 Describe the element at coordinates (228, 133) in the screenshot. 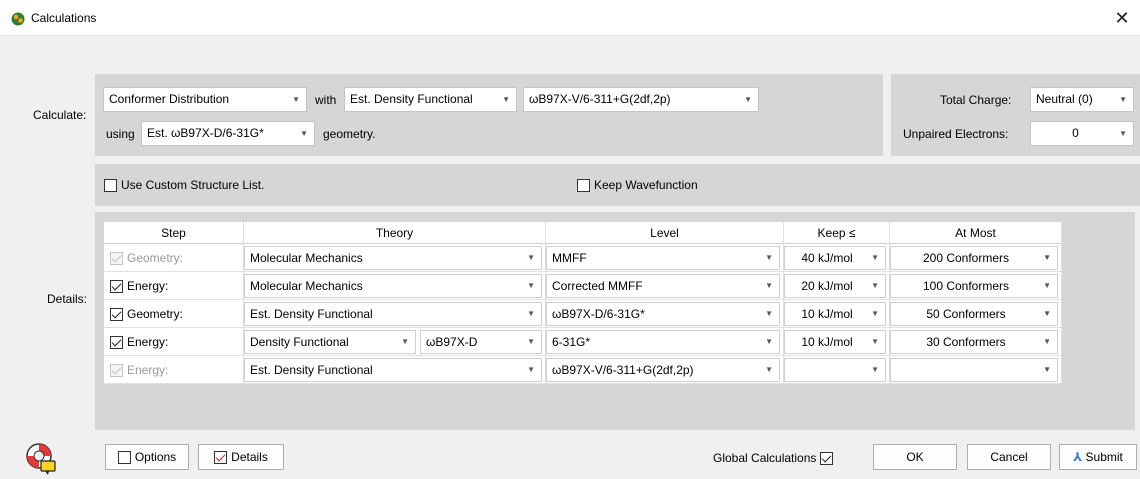

I see `geometry-dropdown: Est. ωB97X-D/6-31G* ▼` at that location.